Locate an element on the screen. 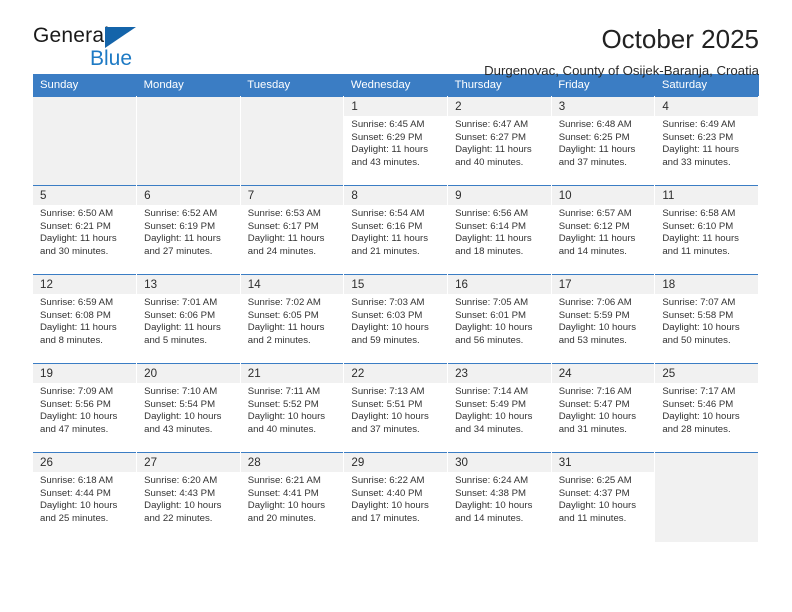  day-detail-sunset: Sunset: 4:44 PM is located at coordinates (75, 493).